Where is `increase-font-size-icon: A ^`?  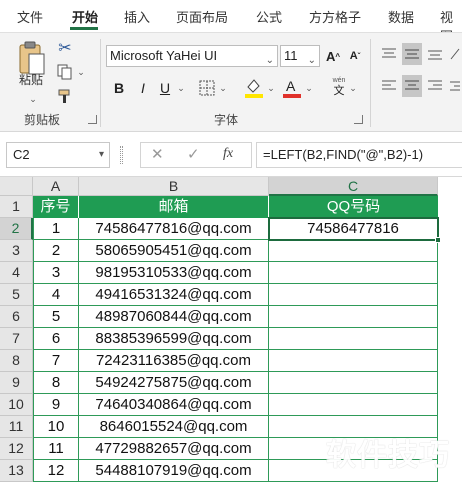 increase-font-size-icon: A ^ is located at coordinates (333, 56).